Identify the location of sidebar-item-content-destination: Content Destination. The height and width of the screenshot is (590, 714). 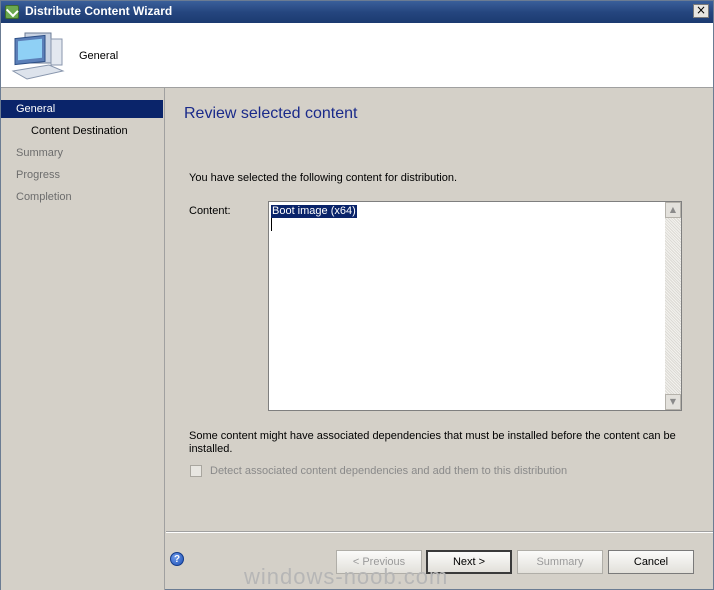
(82, 131).